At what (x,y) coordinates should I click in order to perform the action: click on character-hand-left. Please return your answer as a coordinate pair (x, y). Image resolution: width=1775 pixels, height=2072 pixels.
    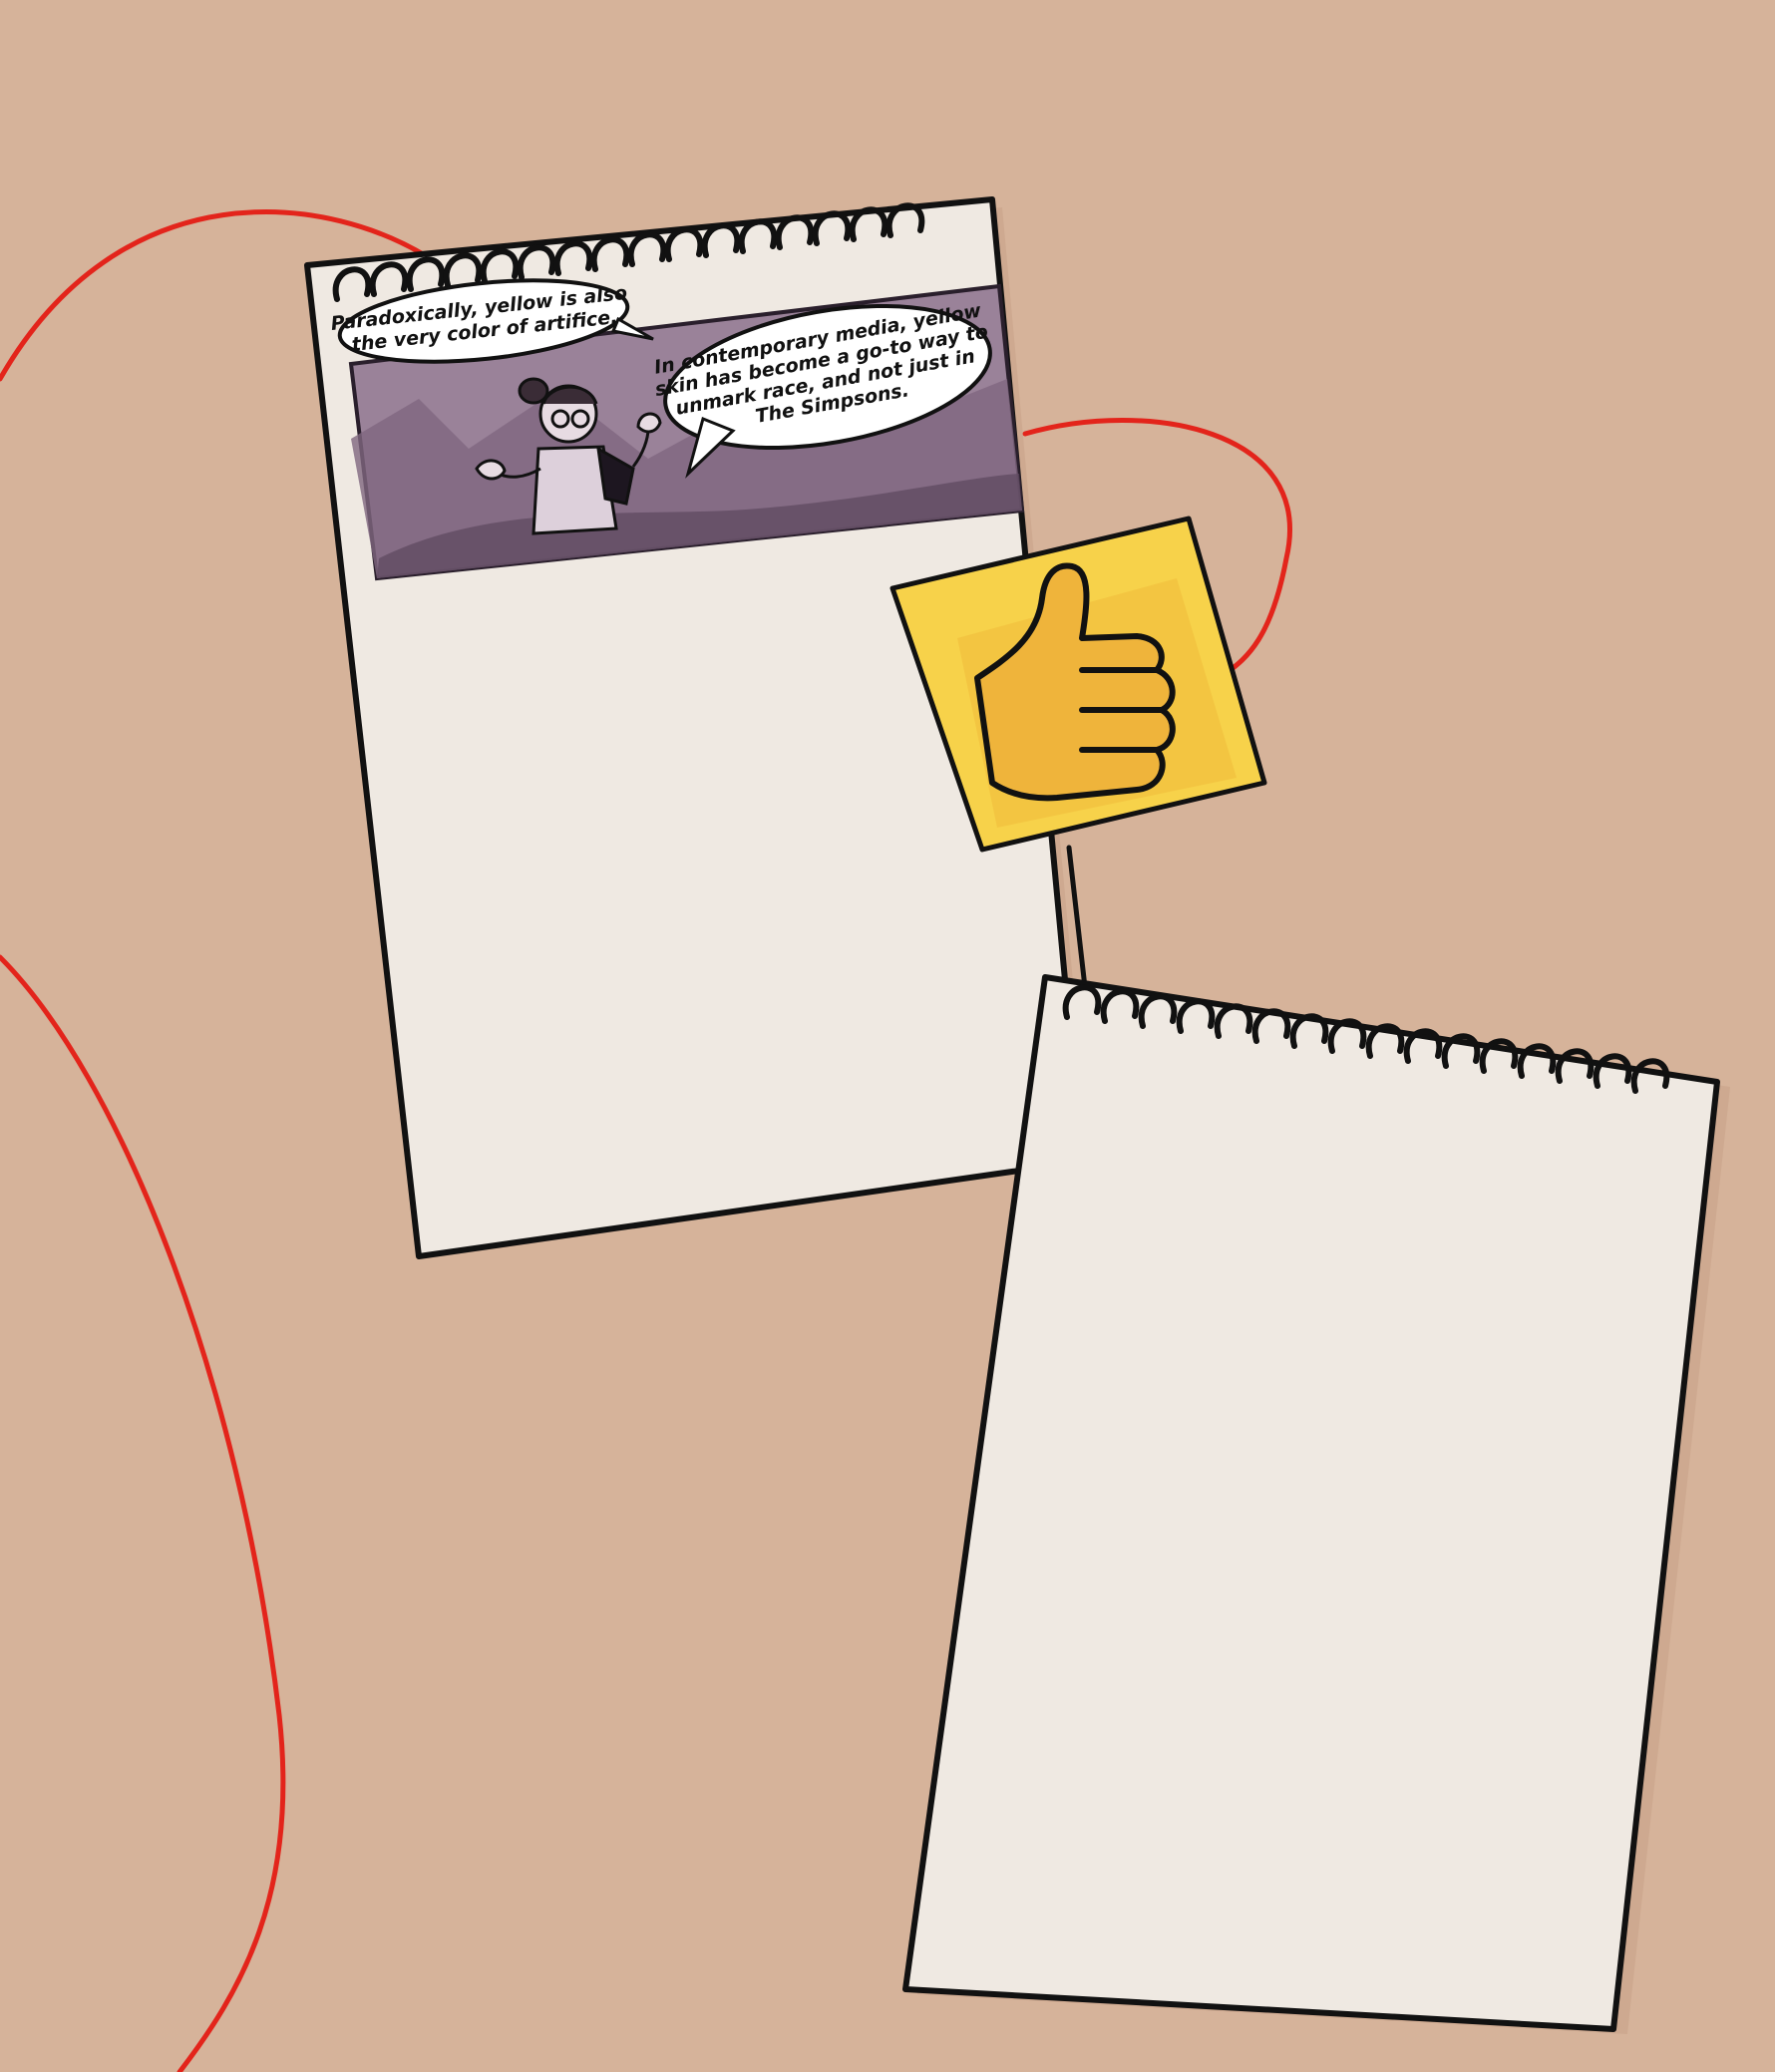
    Looking at the image, I should click on (491, 470).